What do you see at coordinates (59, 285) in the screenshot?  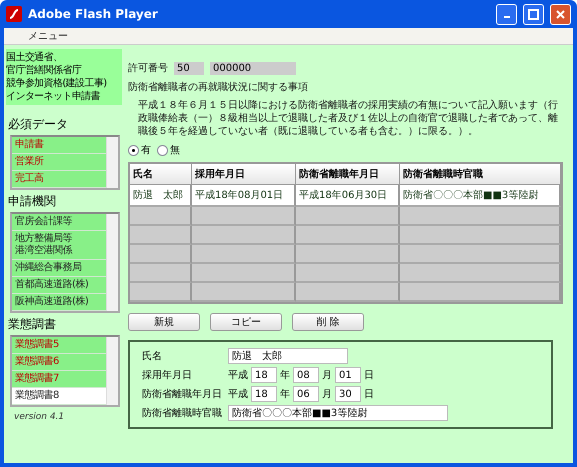 I see `list-item: 首都高速道路(株)` at bounding box center [59, 285].